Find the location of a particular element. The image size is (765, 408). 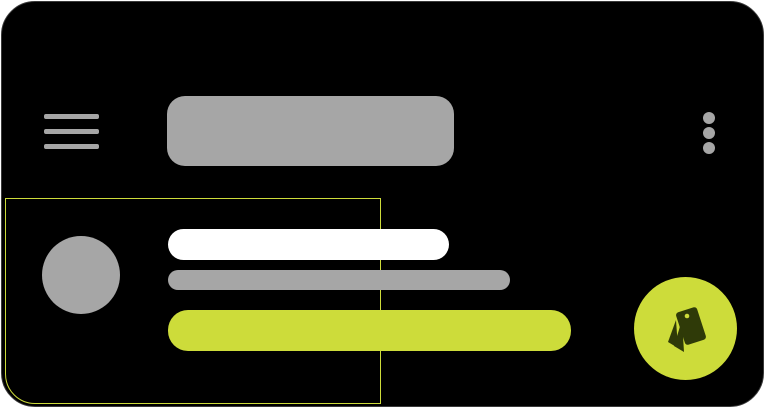

item-title-placeholder is located at coordinates (308, 244).